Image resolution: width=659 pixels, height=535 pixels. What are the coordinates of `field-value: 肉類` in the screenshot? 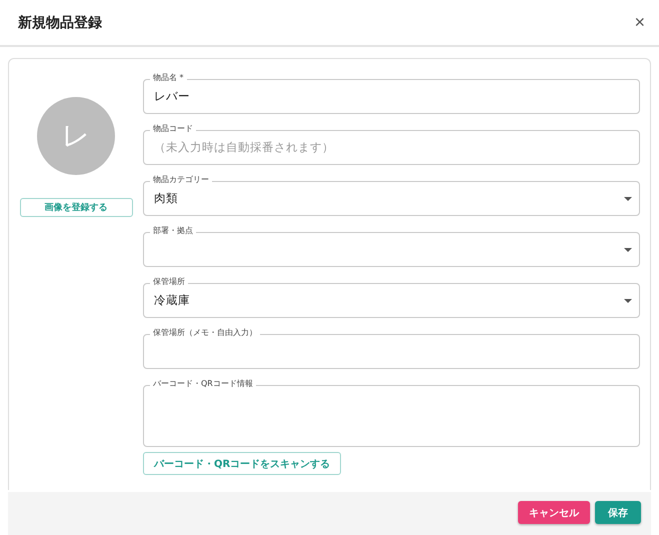 It's located at (166, 198).